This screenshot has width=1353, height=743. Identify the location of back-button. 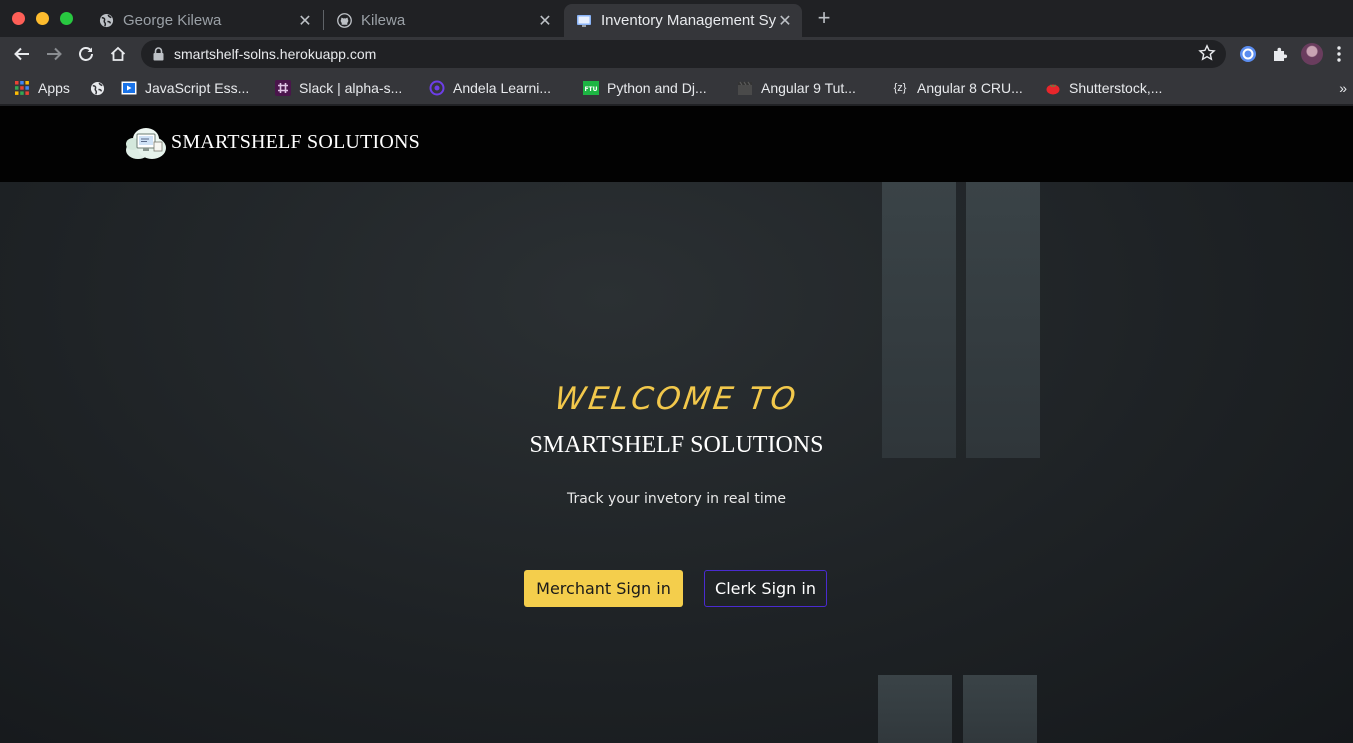
(22, 54).